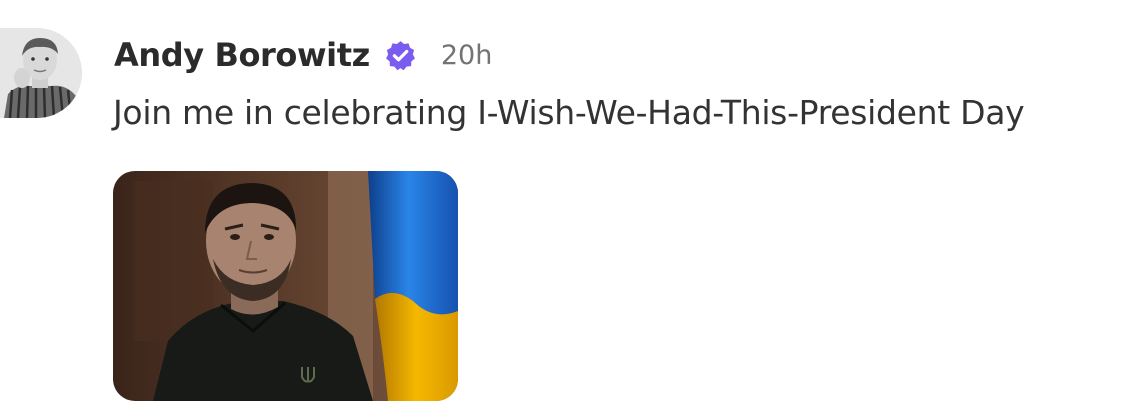 The image size is (1128, 416). What do you see at coordinates (466, 55) in the screenshot?
I see `post-timestamp: 20h` at bounding box center [466, 55].